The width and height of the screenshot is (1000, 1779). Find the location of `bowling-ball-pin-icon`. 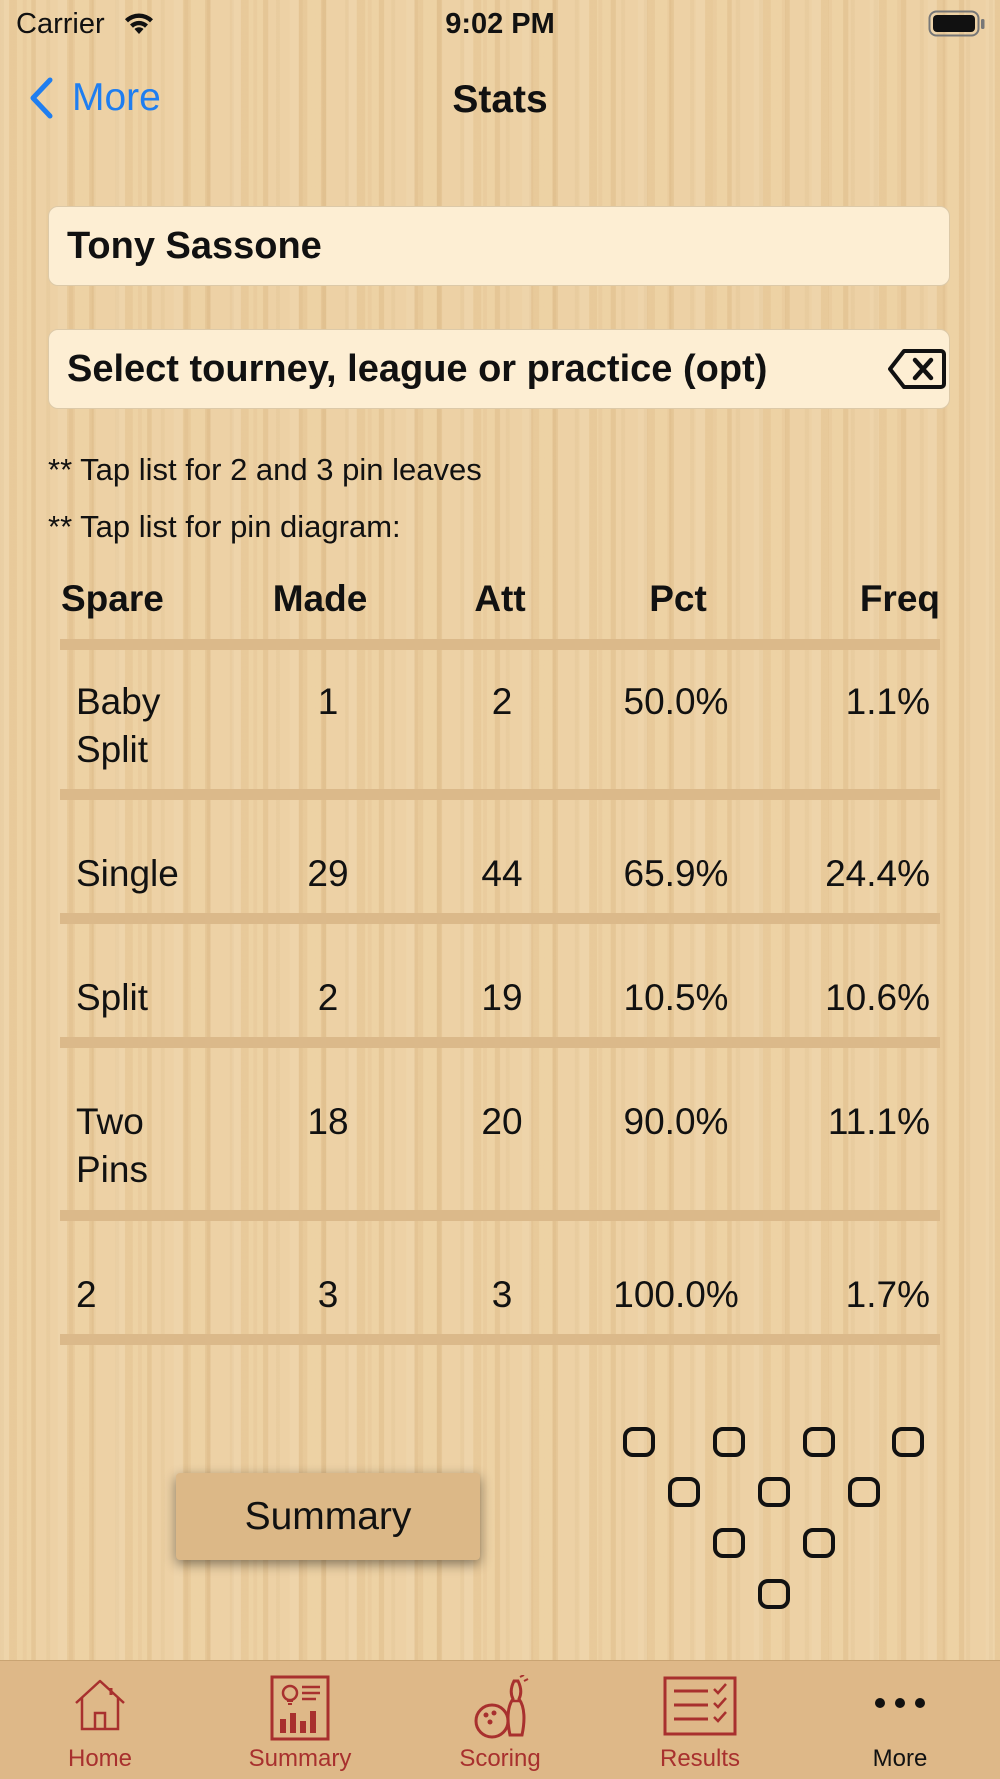

bowling-ball-pin-icon is located at coordinates (501, 1707).